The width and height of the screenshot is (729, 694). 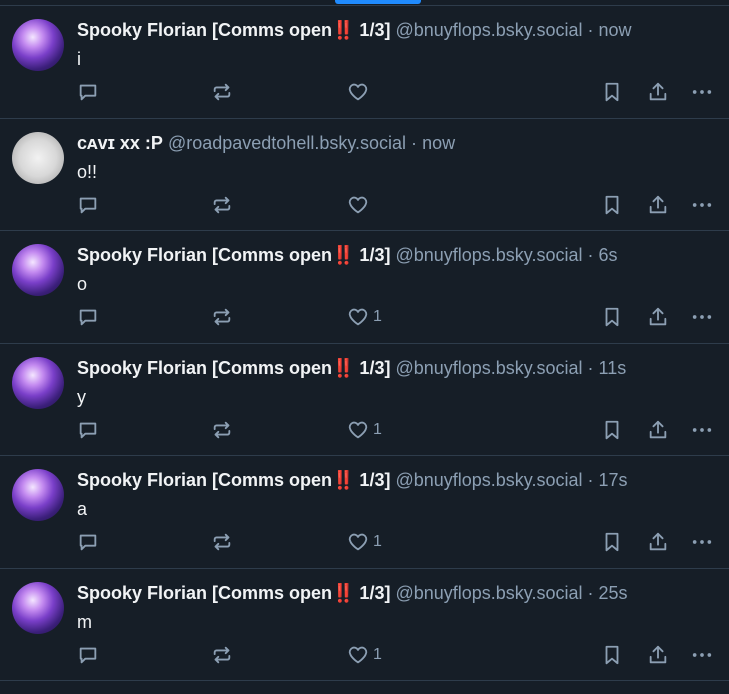 What do you see at coordinates (397, 92) in the screenshot?
I see `post-actions` at bounding box center [397, 92].